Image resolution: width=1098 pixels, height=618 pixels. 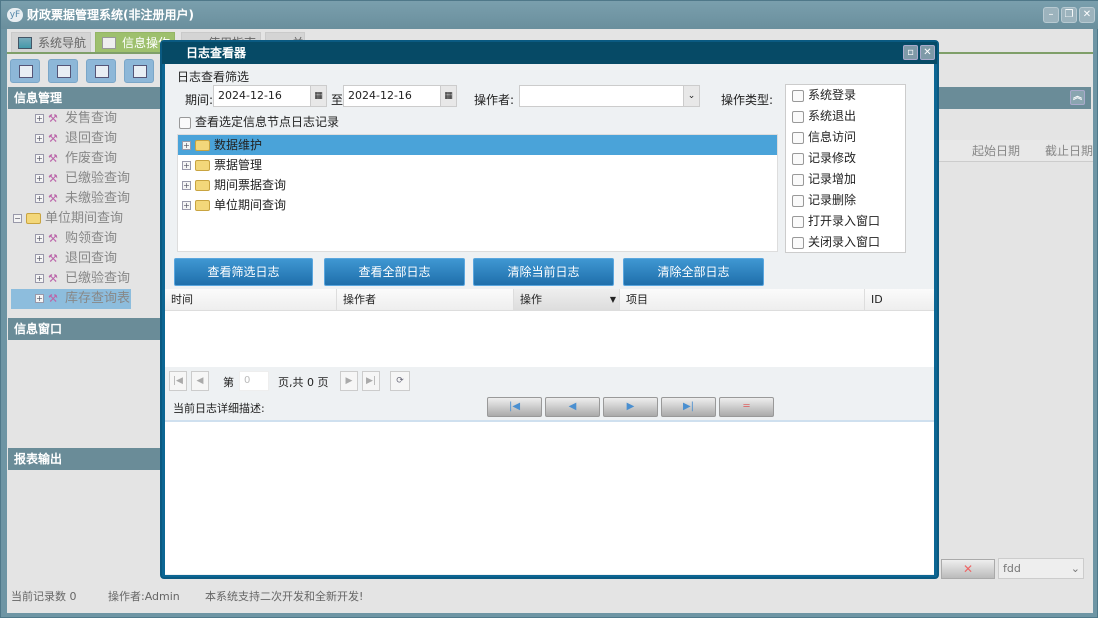 I want to click on op-type-checkbox: 系统登录, so click(x=845, y=95).